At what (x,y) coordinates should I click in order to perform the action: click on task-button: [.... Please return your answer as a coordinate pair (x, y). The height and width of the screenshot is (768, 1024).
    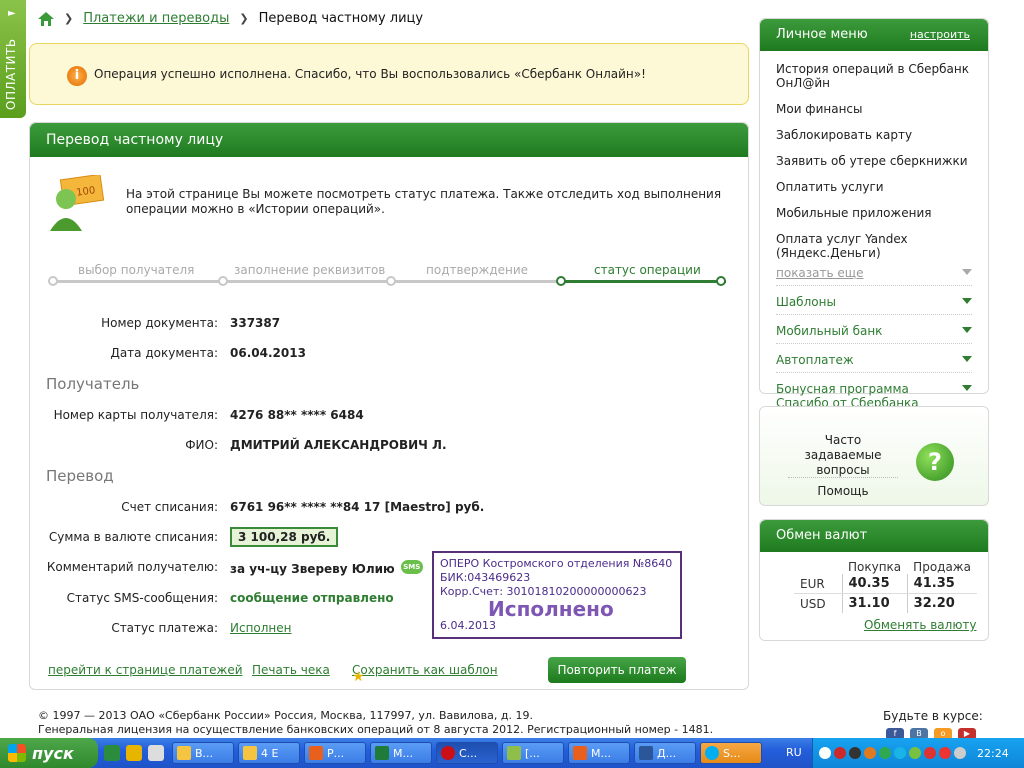
    Looking at the image, I should click on (533, 753).